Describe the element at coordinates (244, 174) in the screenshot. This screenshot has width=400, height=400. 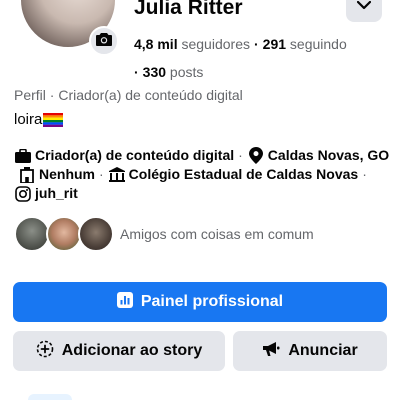
I see `detail-school: Colégio Estadual de Caldas Novas` at that location.